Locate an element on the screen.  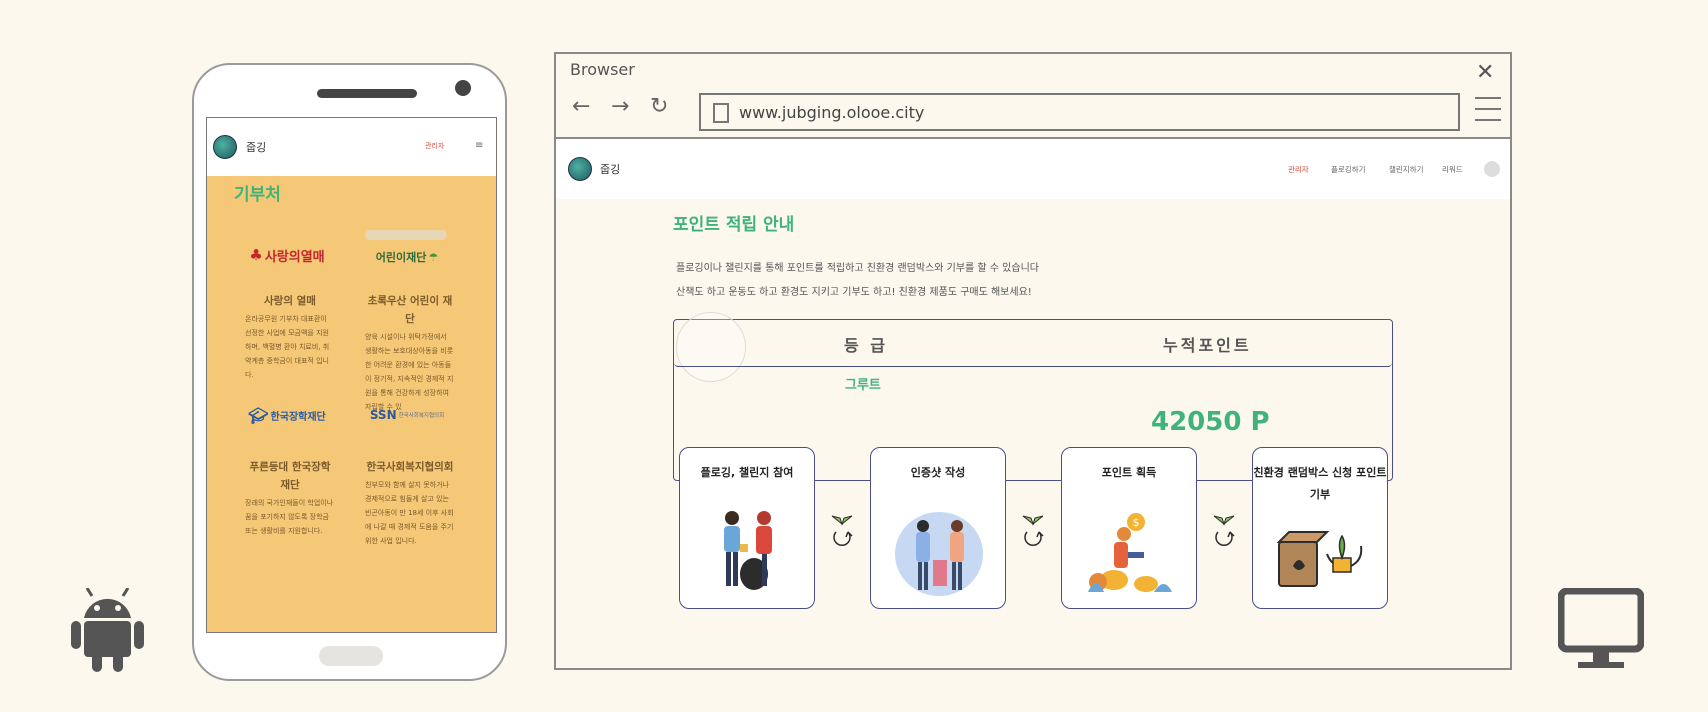
url-text: www.jubging.olooe.city is located at coordinates (831, 112).